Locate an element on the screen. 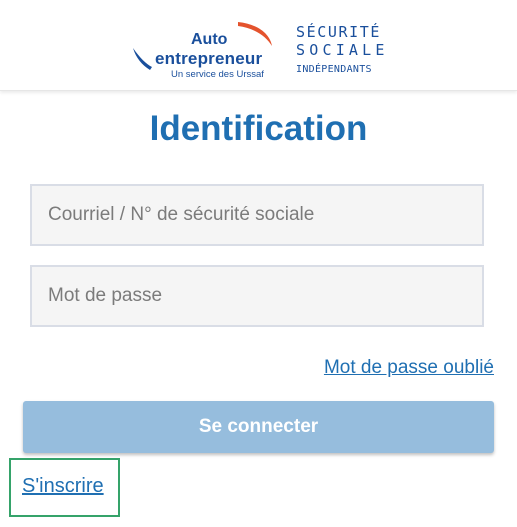 This screenshot has height=527, width=517. logo-tagline: Un service des Urssaf is located at coordinates (217, 74).